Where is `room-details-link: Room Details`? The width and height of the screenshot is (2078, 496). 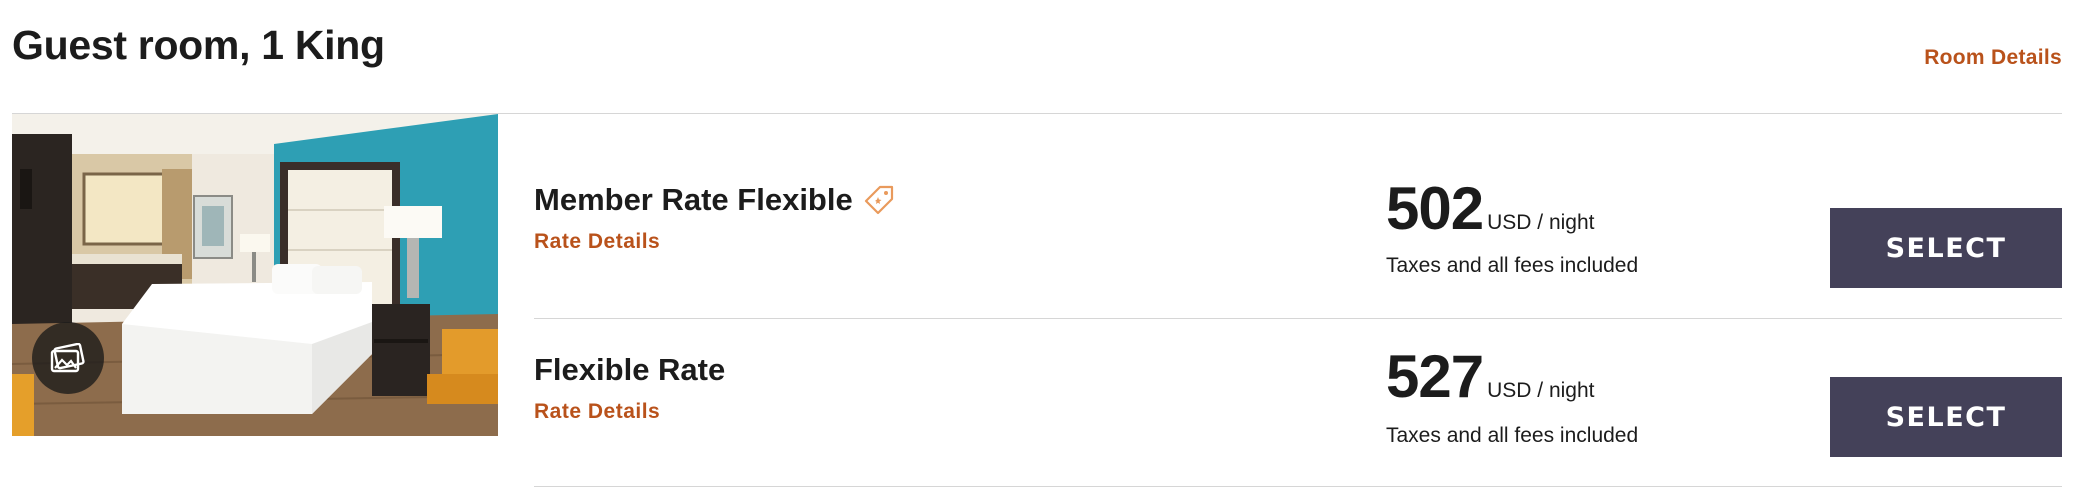 room-details-link: Room Details is located at coordinates (1993, 58).